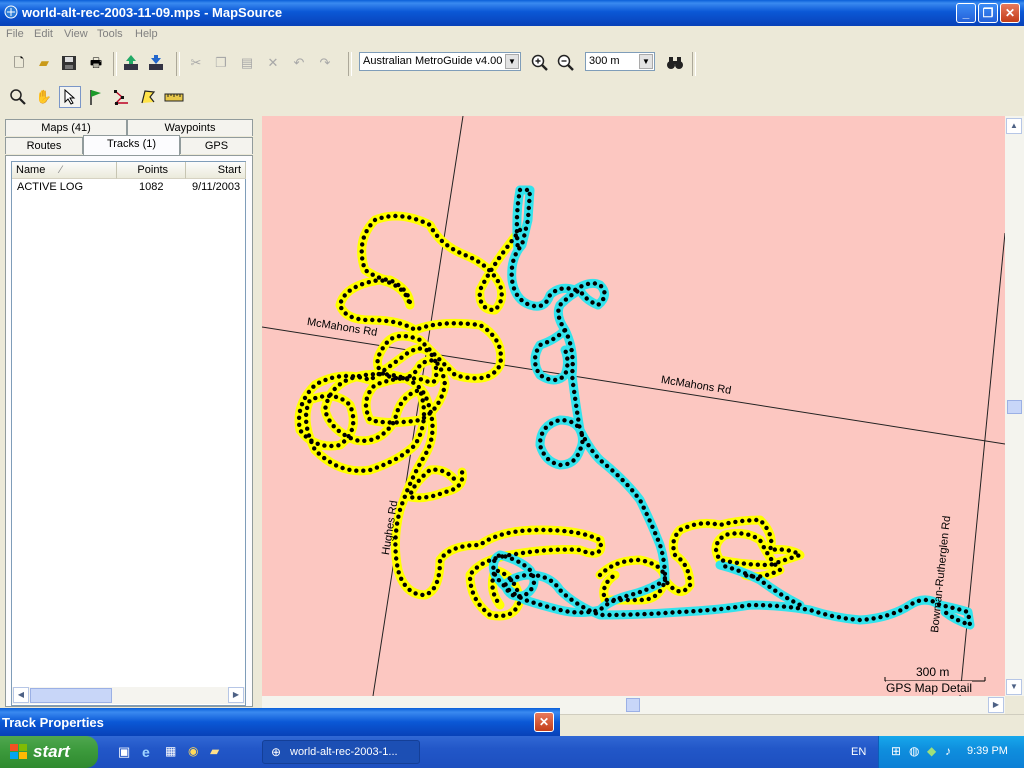 The width and height of the screenshot is (1024, 768). Describe the element at coordinates (987, 751) in the screenshot. I see `clock: 9:39 PM` at that location.